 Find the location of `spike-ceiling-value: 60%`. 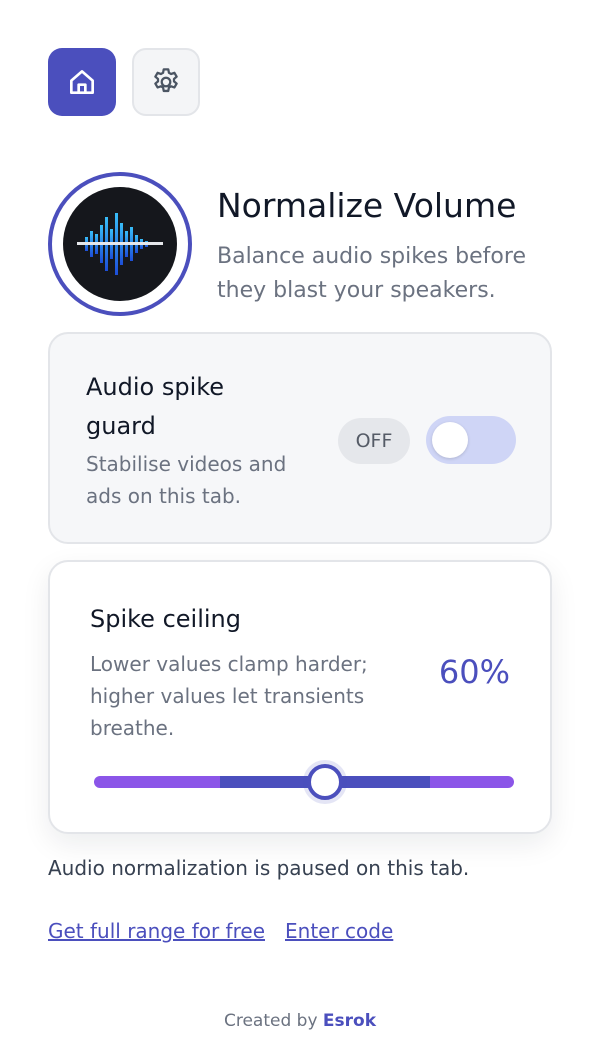

spike-ceiling-value: 60% is located at coordinates (474, 672).